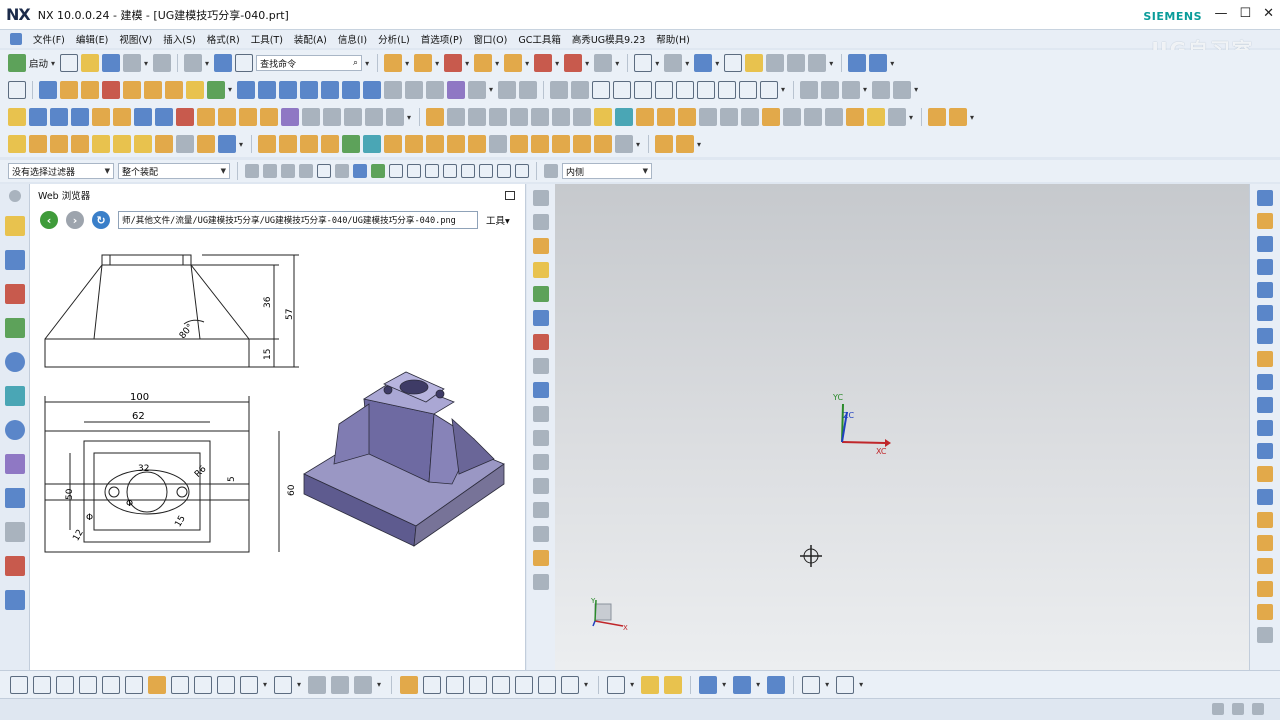  What do you see at coordinates (519, 144) in the screenshot?
I see `shaft-icon` at bounding box center [519, 144].